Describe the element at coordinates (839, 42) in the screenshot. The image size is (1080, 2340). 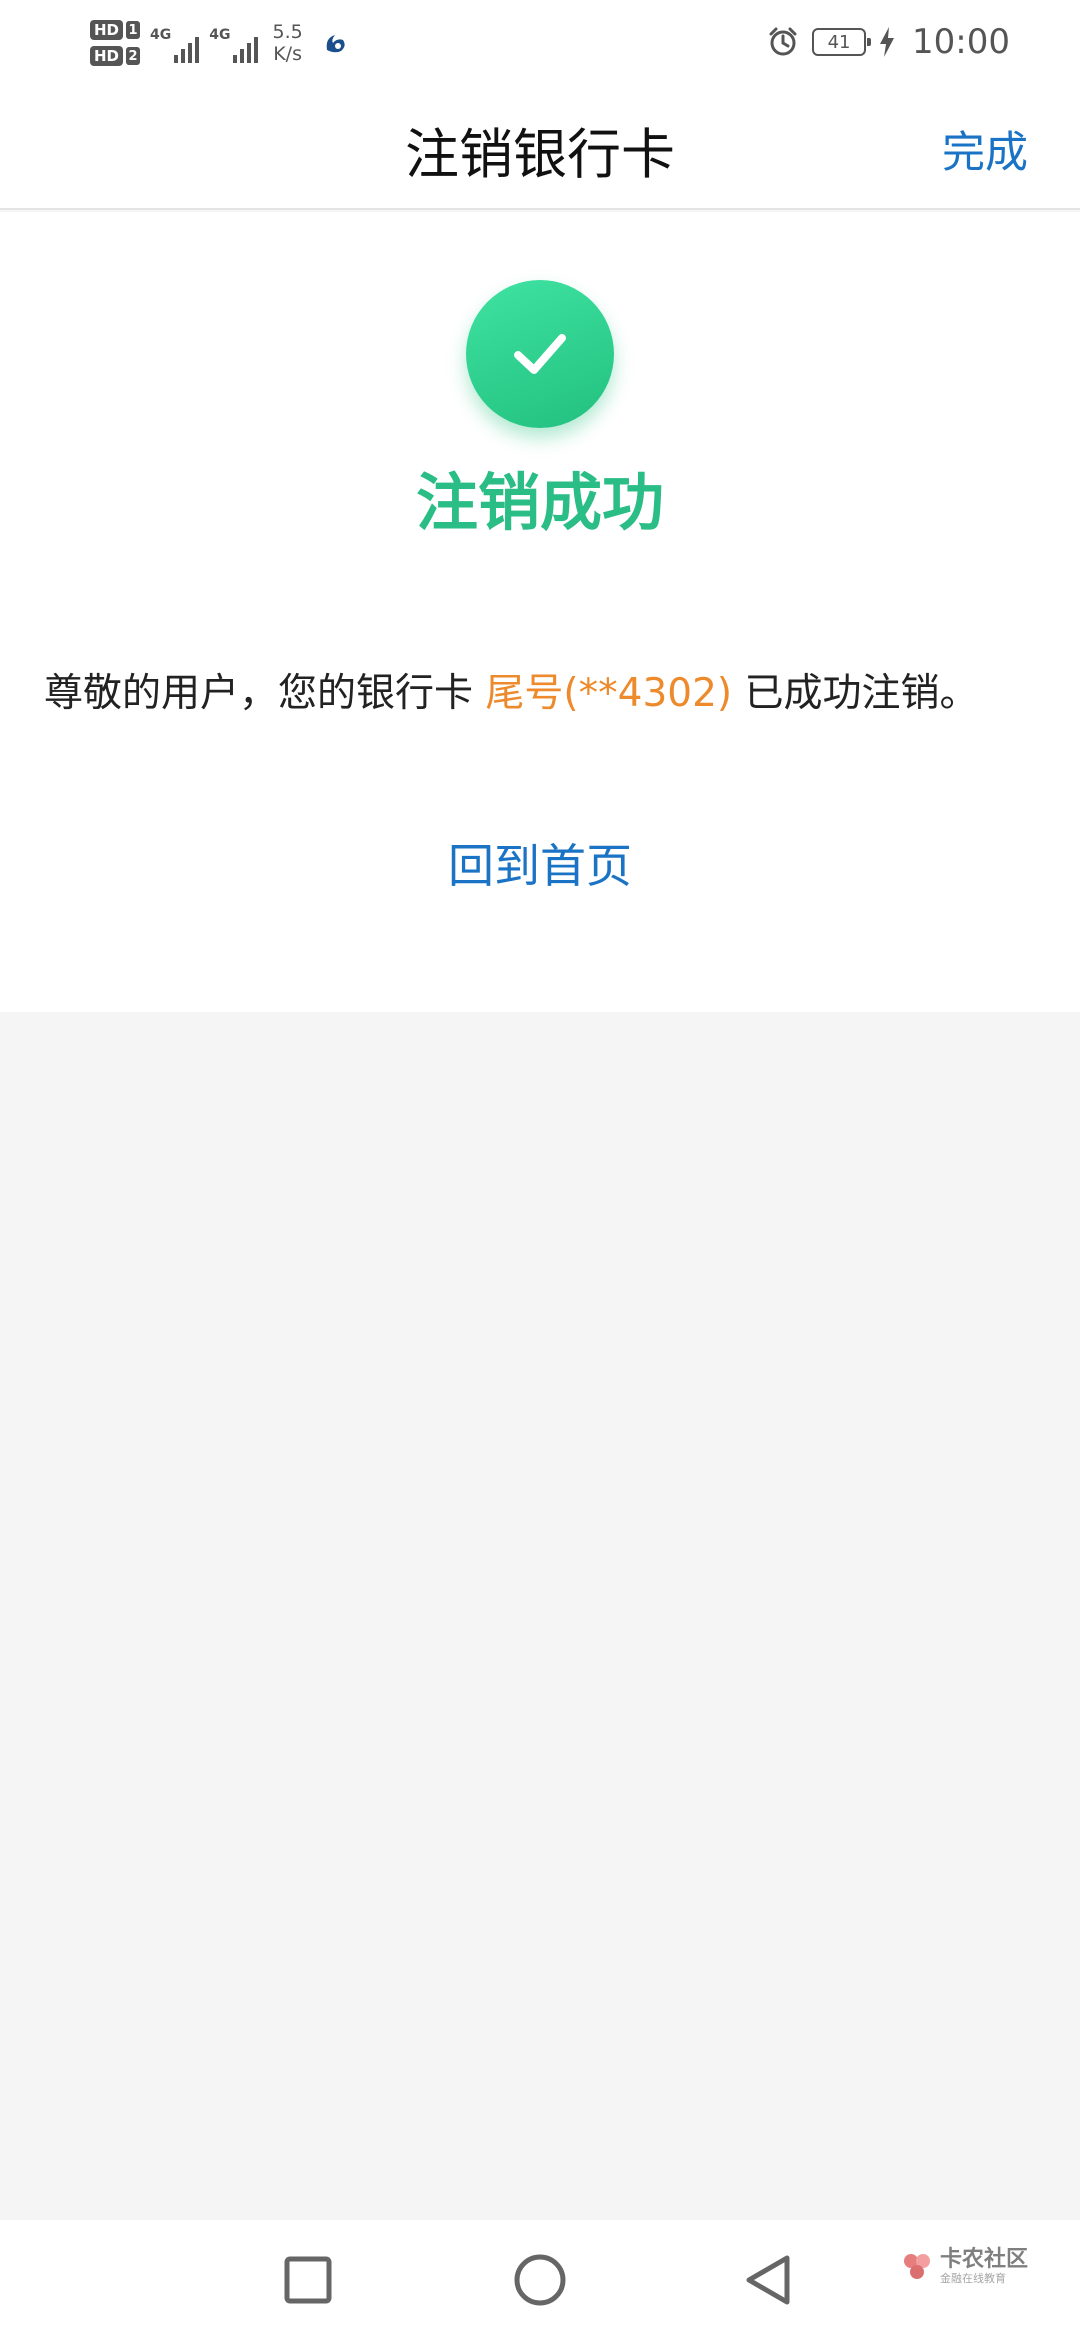
I see `battery-level: 41` at that location.